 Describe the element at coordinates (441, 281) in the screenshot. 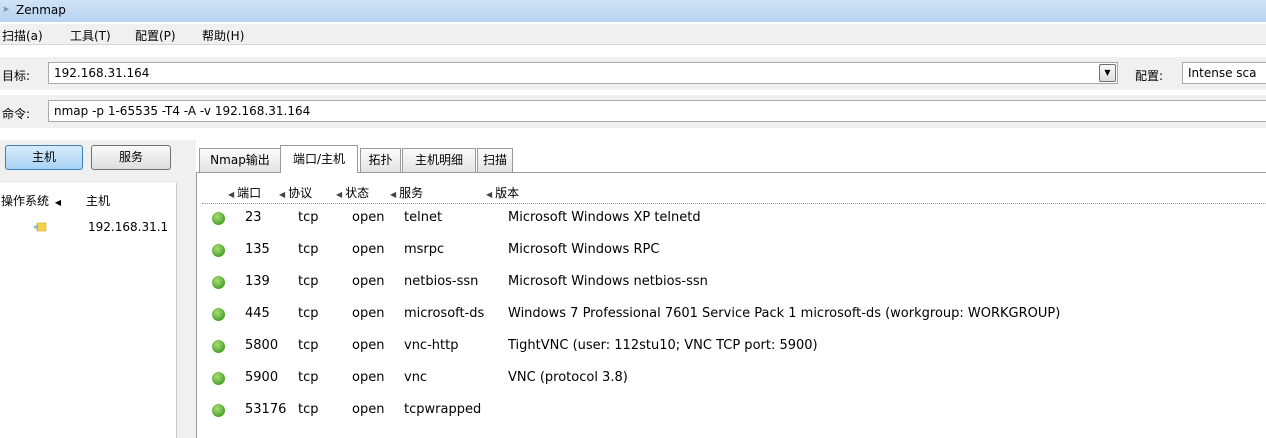

I see `service-cell: netbios-ssn` at that location.